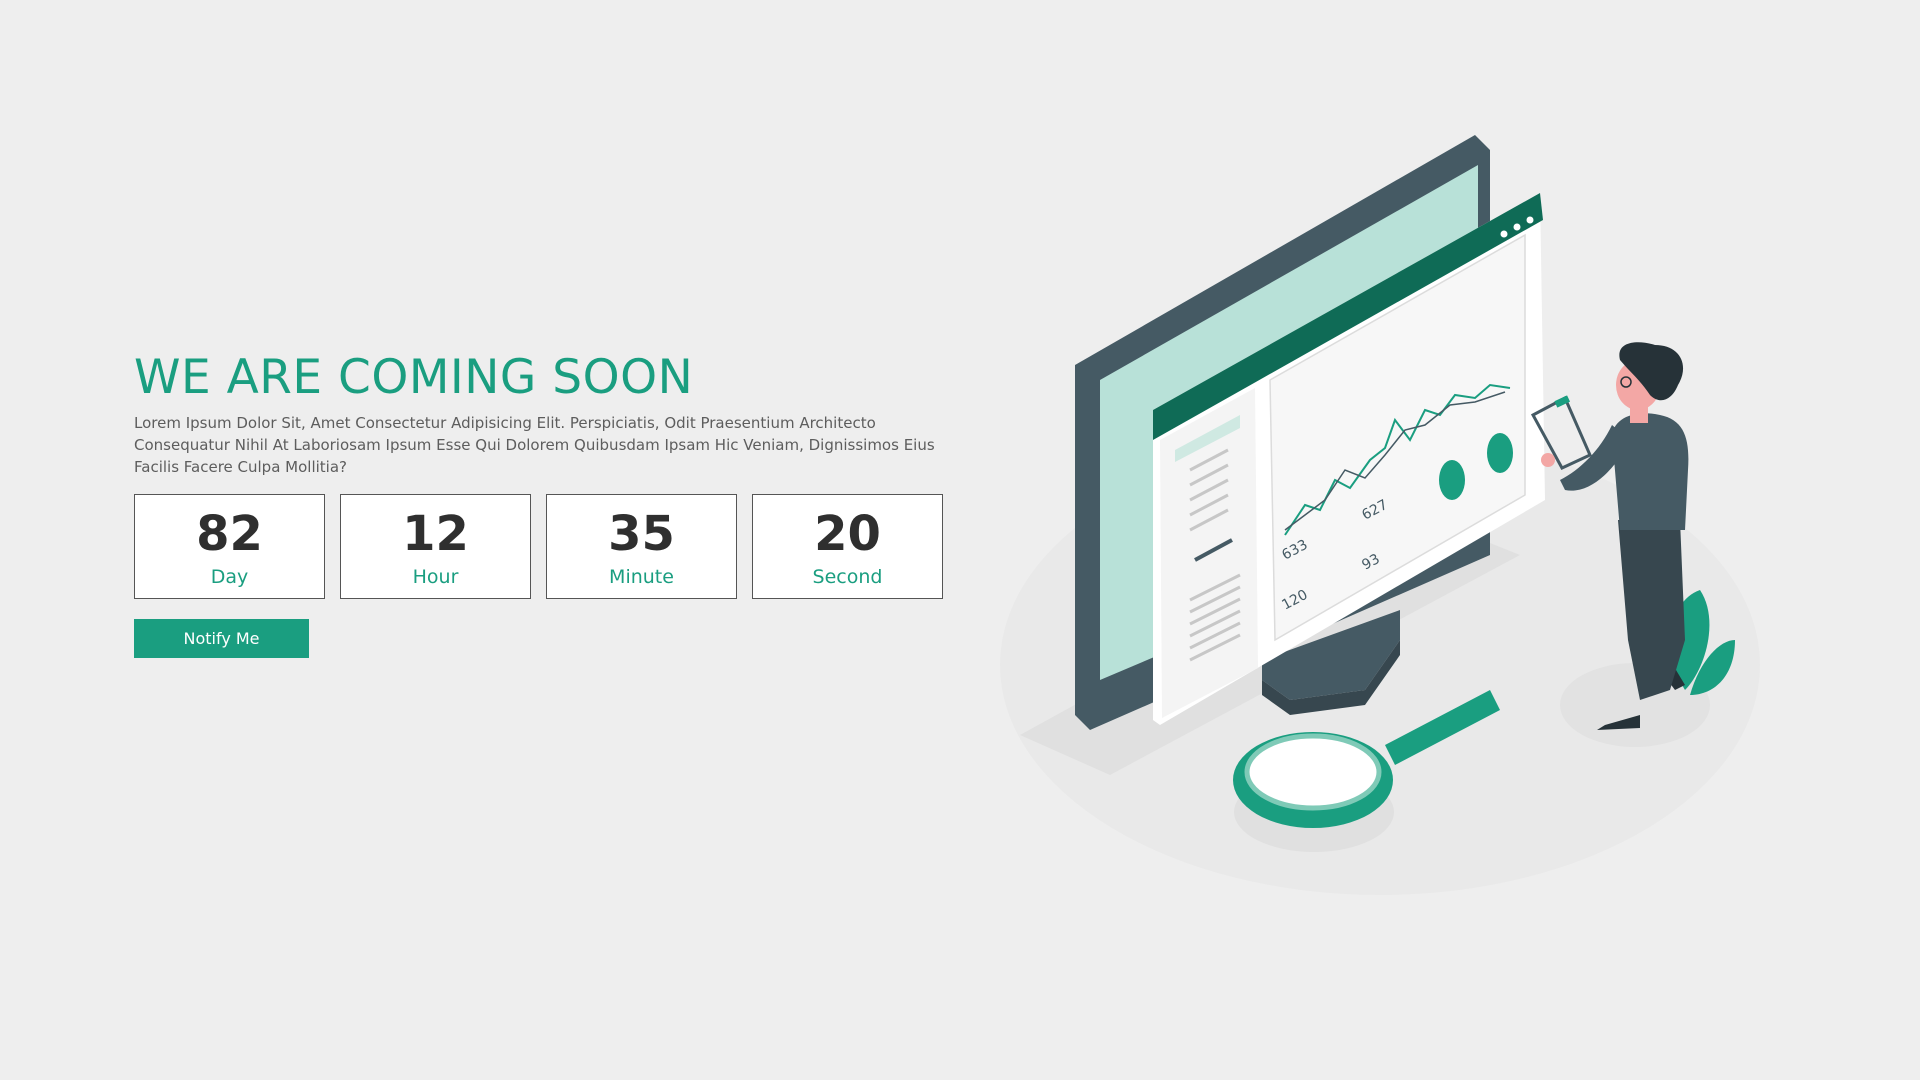 Image resolution: width=1920 pixels, height=1080 pixels. I want to click on countdown-minutes: 35 Minute, so click(641, 546).